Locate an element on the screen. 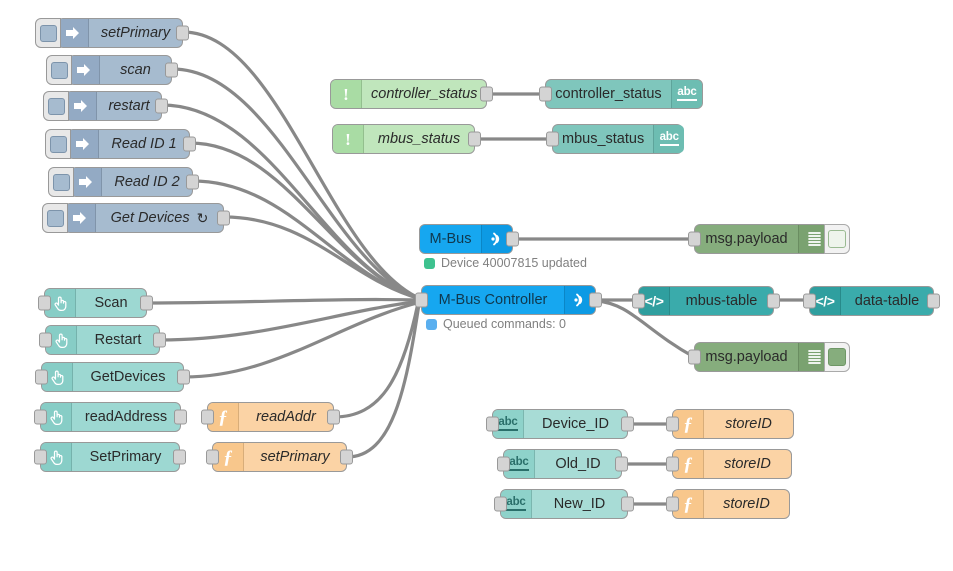 The image size is (953, 571). inject-node-read-id-1: Read ID 1 is located at coordinates (120, 144).